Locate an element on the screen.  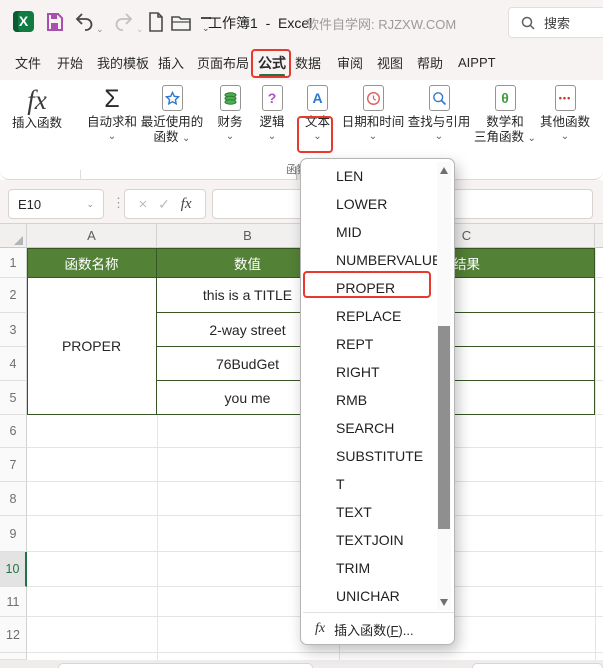
tab-data: 数据 is located at coordinates (308, 62).